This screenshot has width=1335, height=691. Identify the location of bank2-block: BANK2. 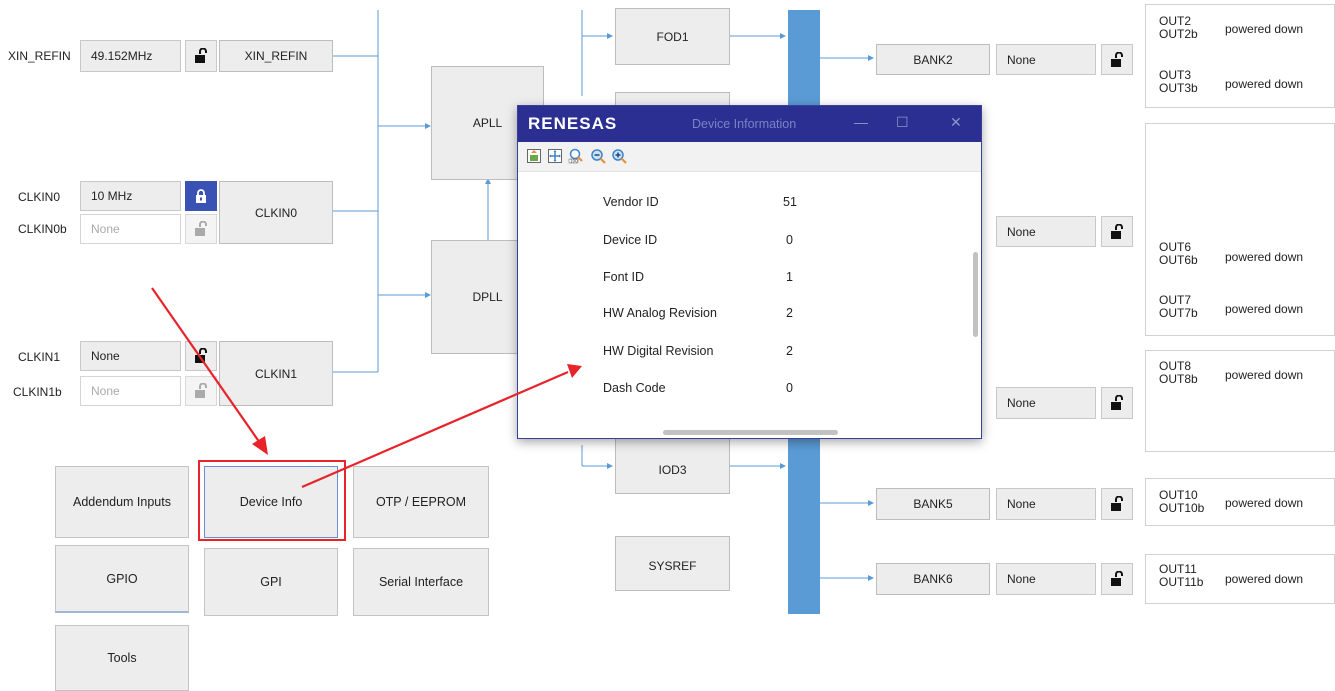
(933, 59).